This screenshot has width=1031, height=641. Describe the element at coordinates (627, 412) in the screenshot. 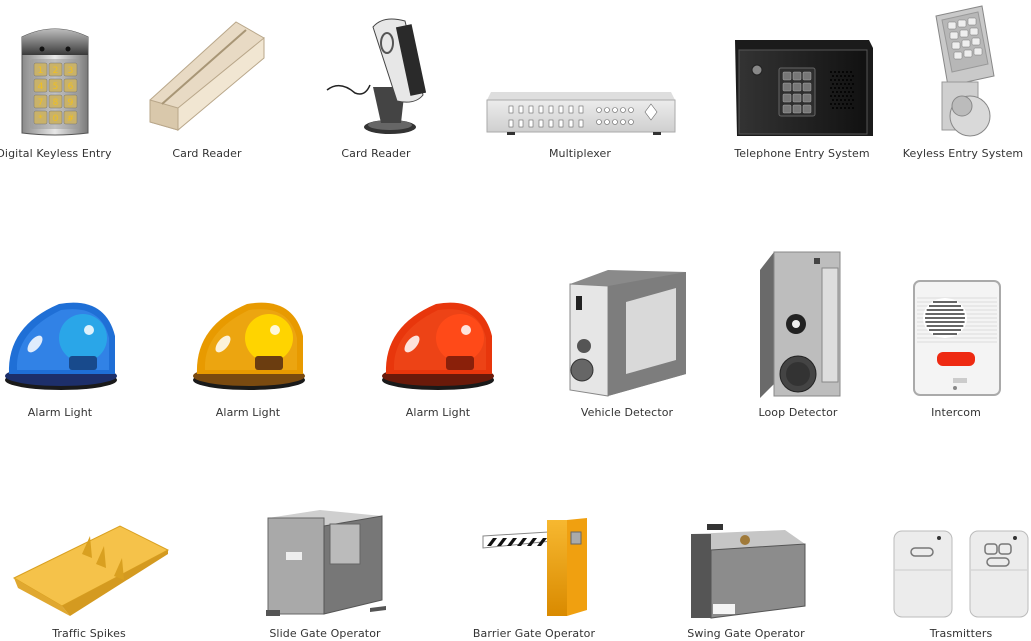

I see `item-label: Vehicle Detector` at that location.